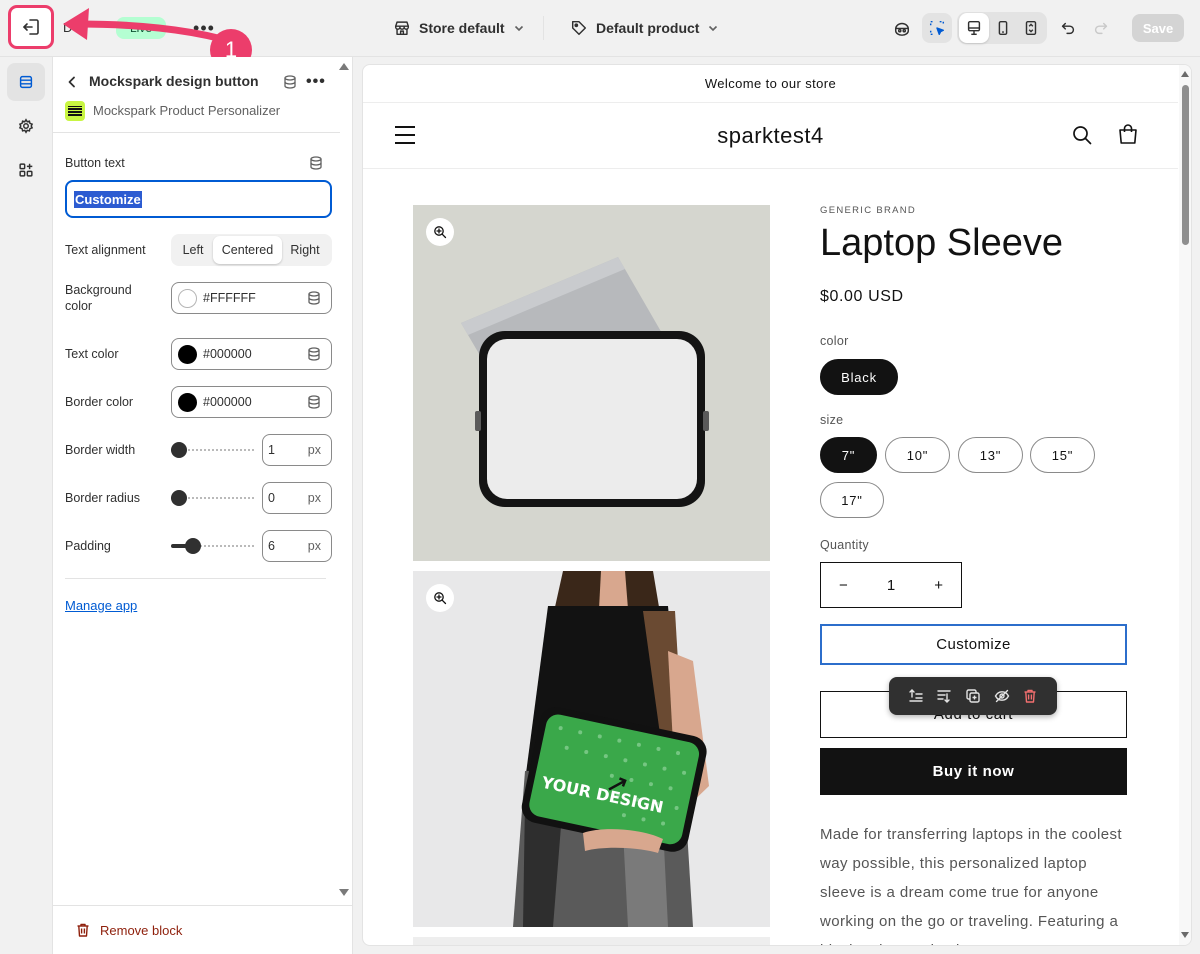 The height and width of the screenshot is (954, 1200). I want to click on border-width-value: 1, so click(271, 450).